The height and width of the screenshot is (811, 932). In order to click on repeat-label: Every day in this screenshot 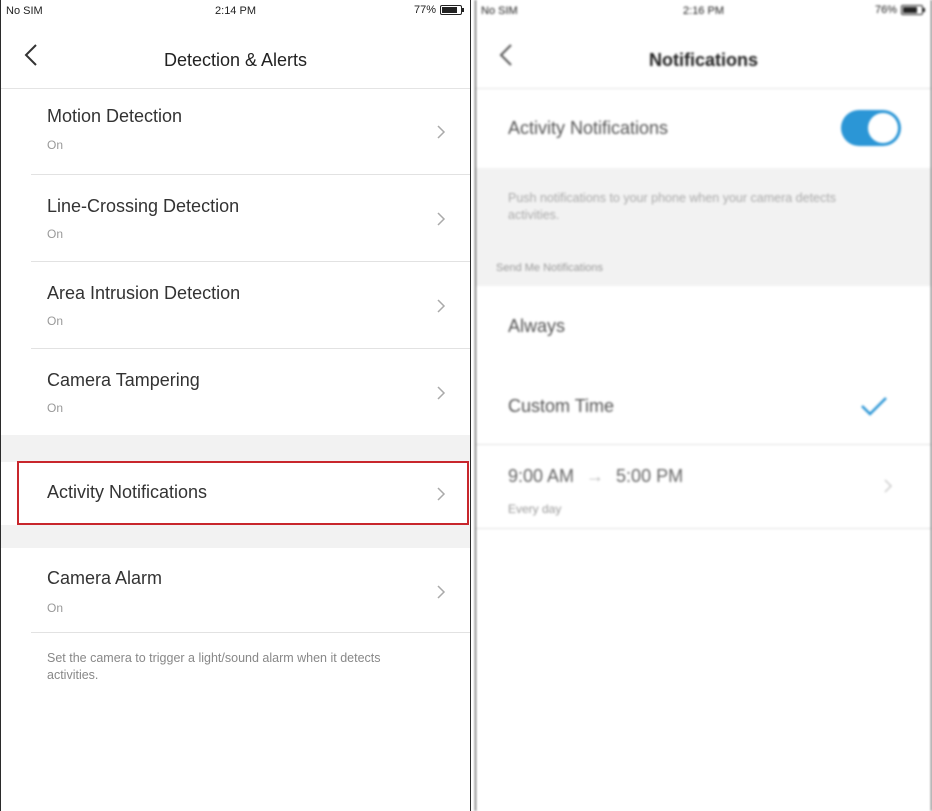, I will do `click(535, 509)`.